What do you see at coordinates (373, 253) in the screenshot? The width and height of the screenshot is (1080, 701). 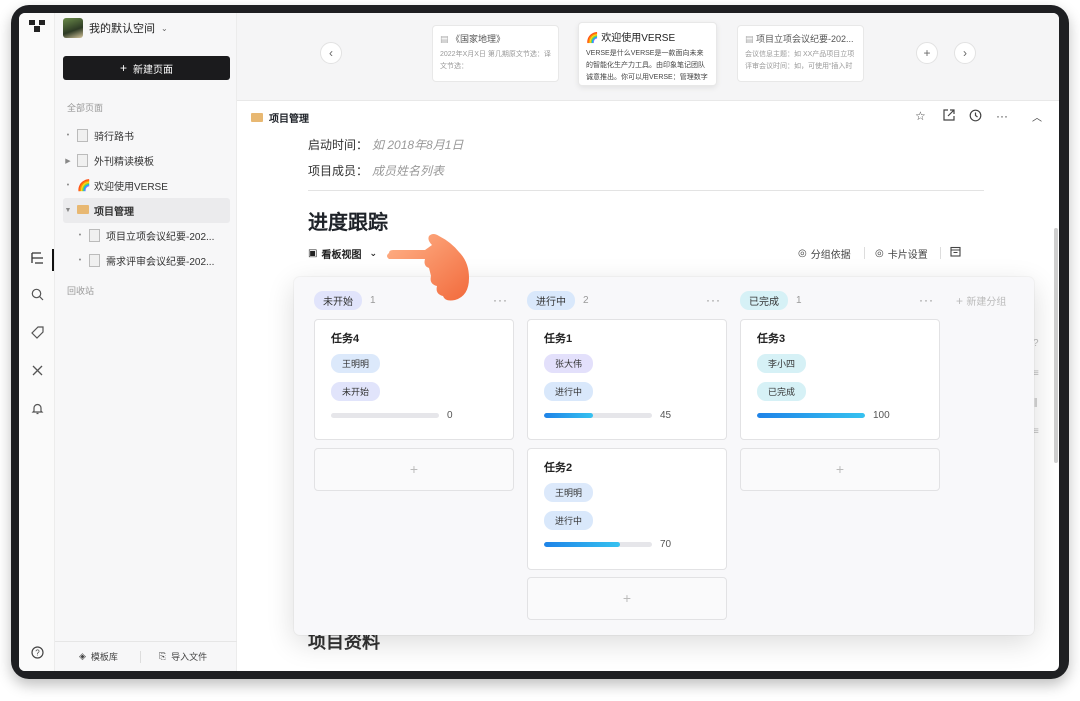 I see `chevron-down-icon: ⌄` at bounding box center [373, 253].